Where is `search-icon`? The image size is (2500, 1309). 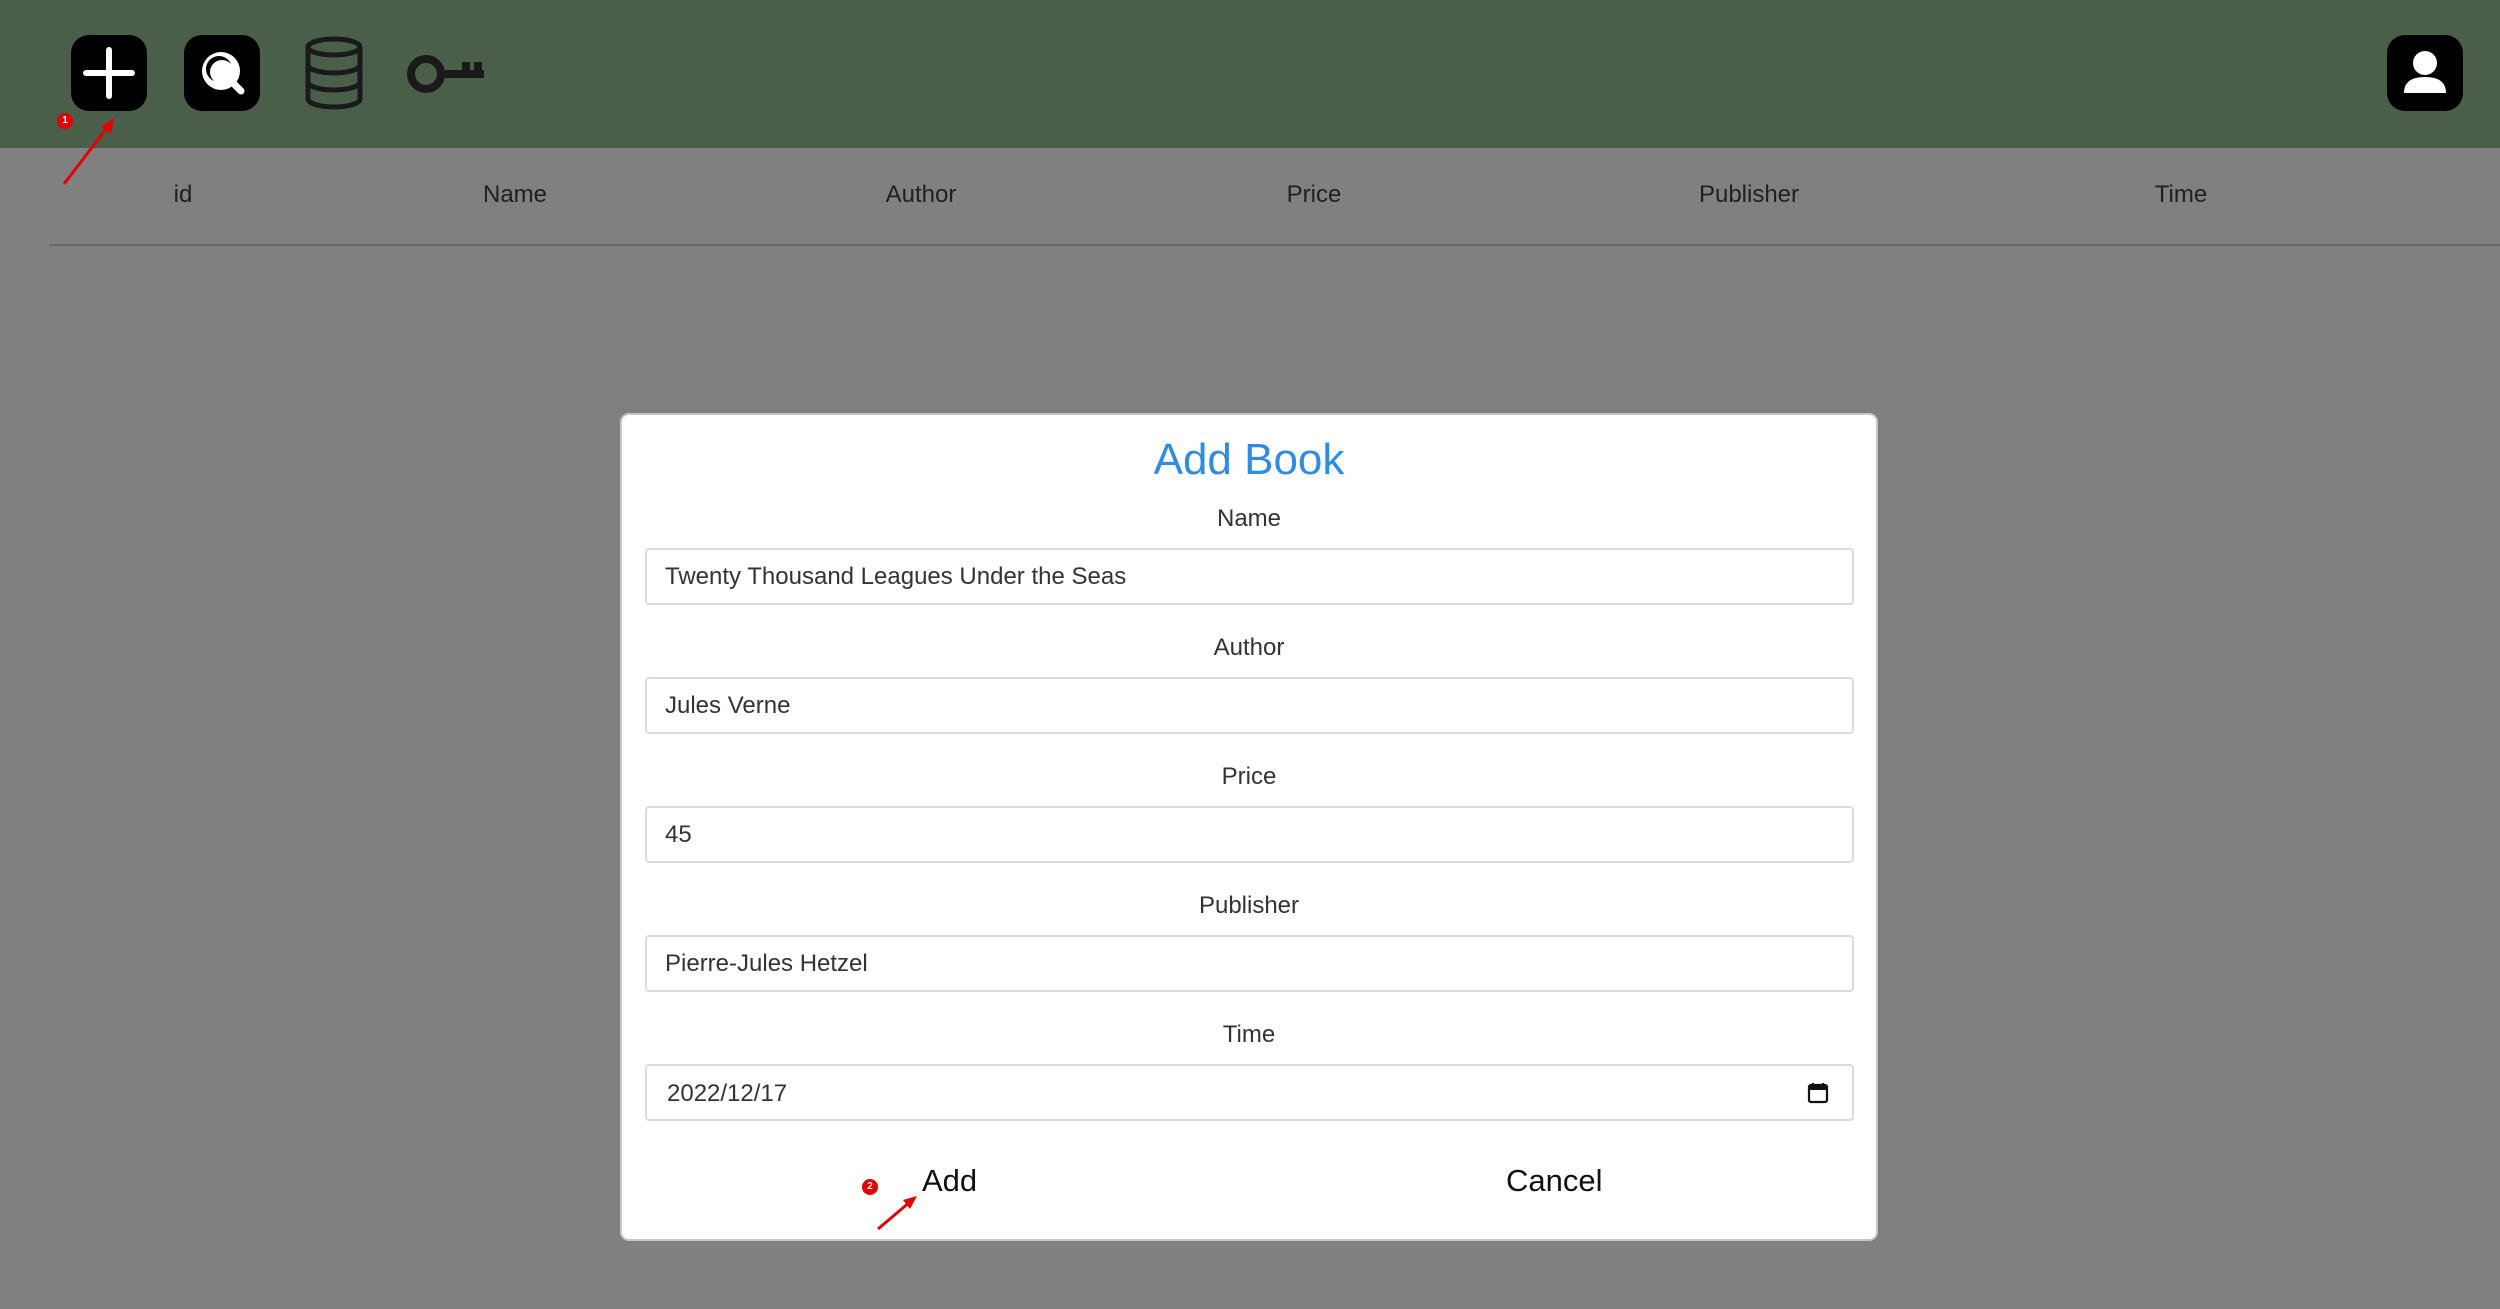
search-icon is located at coordinates (223, 73).